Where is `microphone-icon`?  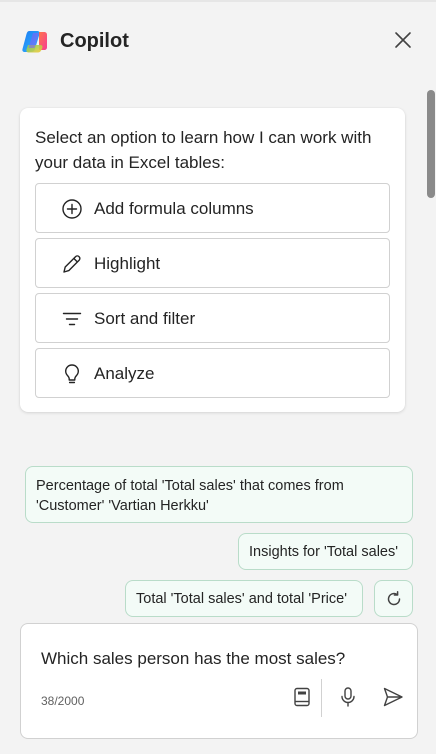
microphone-icon is located at coordinates (348, 697).